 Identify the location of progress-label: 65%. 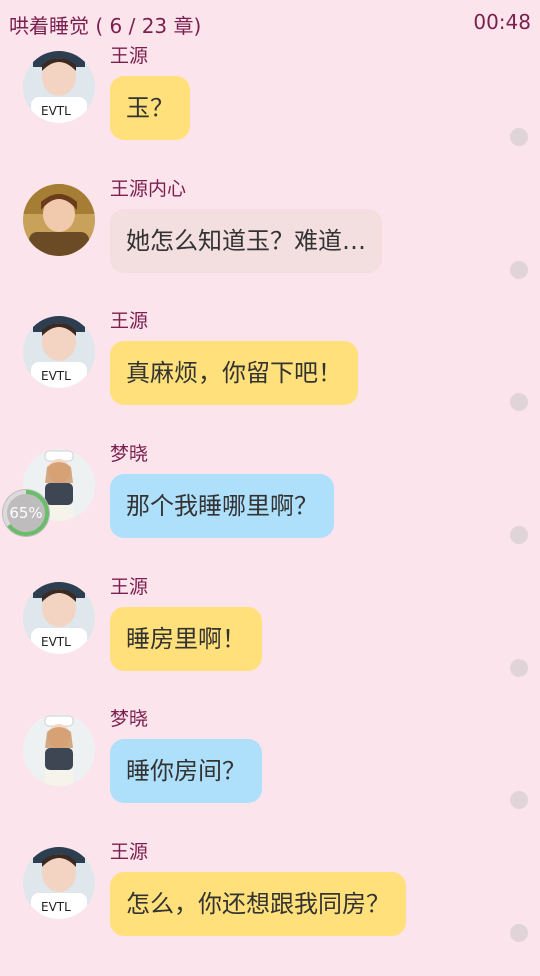
(26, 513).